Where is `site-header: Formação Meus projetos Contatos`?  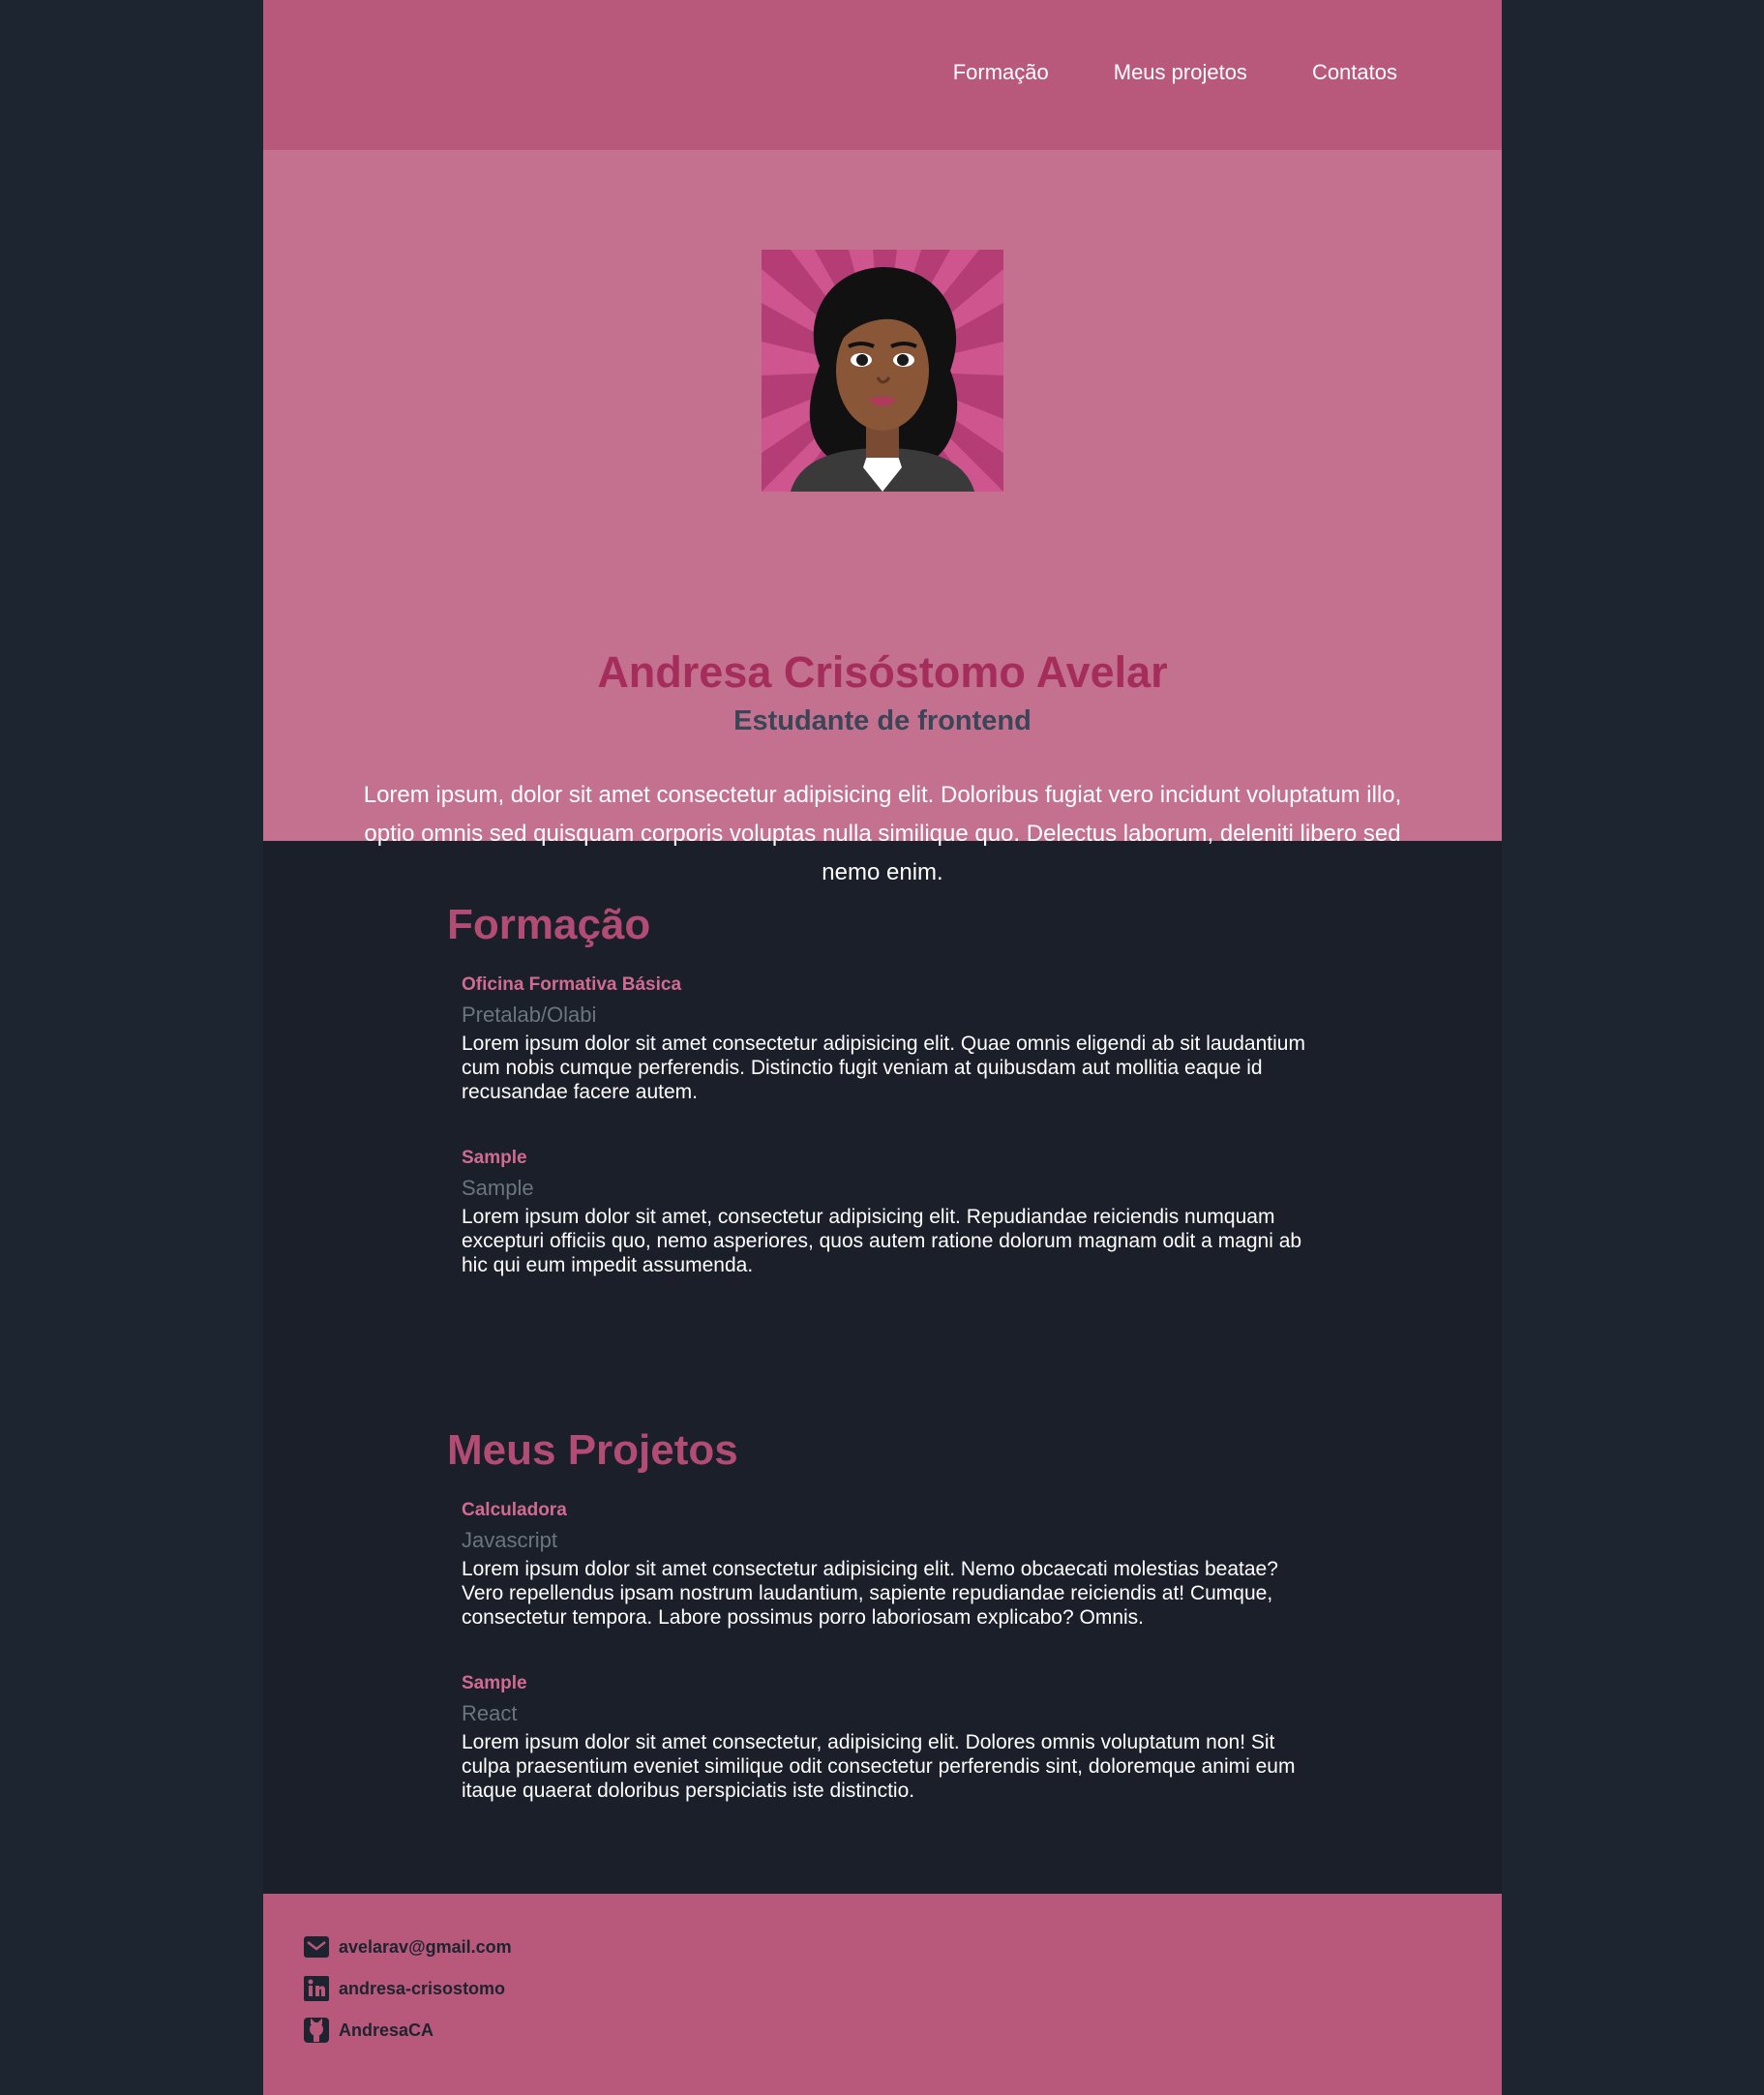
site-header: Formação Meus projetos Contatos is located at coordinates (882, 75).